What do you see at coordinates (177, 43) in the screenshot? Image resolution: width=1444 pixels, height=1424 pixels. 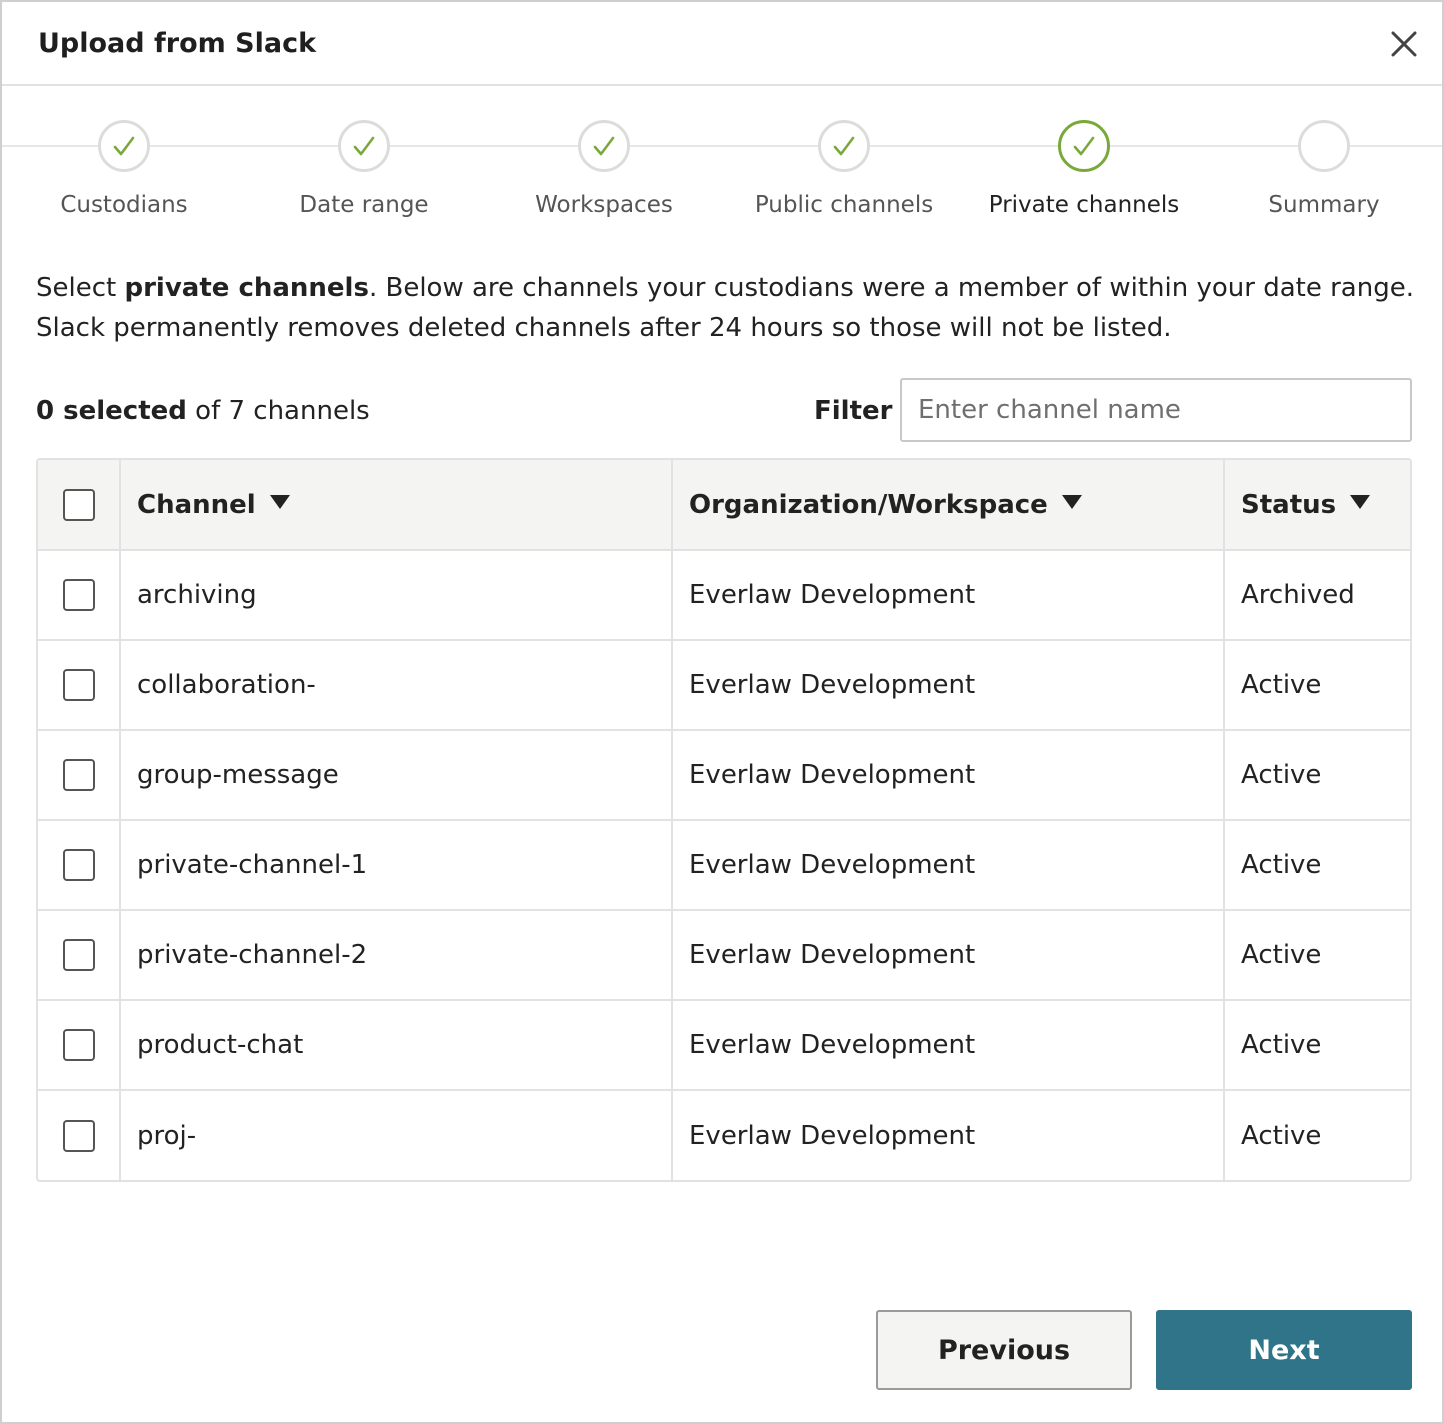 I see `dialog-title: Upload from Slack` at bounding box center [177, 43].